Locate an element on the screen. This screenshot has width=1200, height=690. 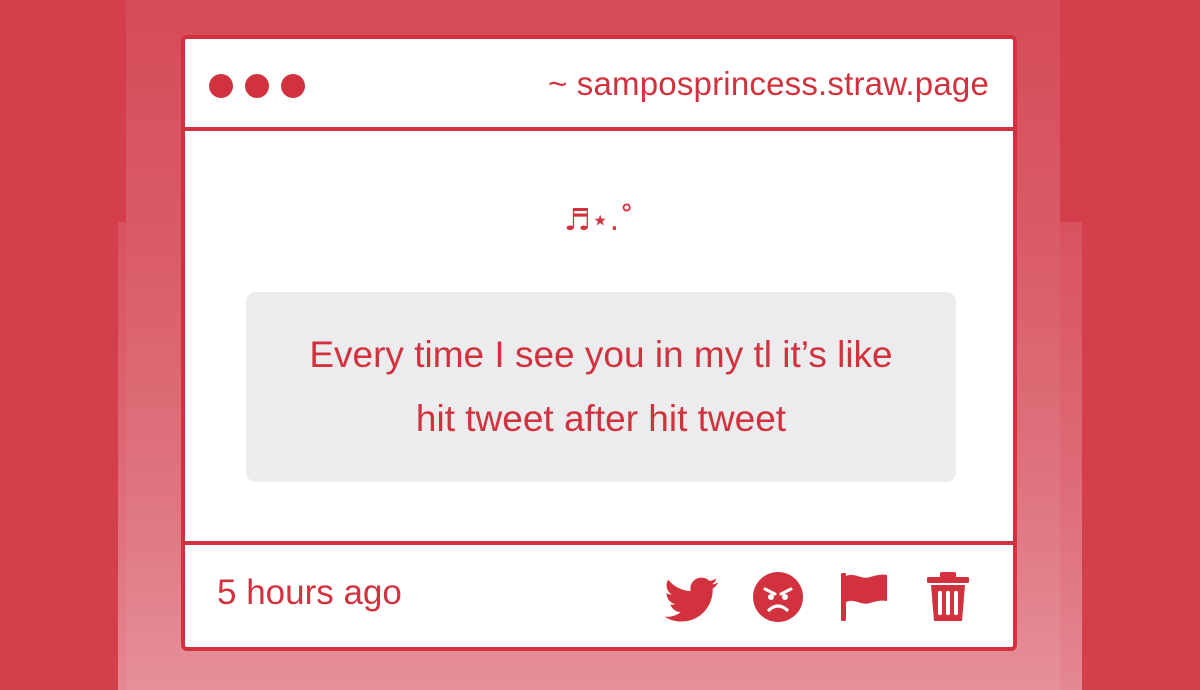
twitter-bird-icon is located at coordinates (692, 597).